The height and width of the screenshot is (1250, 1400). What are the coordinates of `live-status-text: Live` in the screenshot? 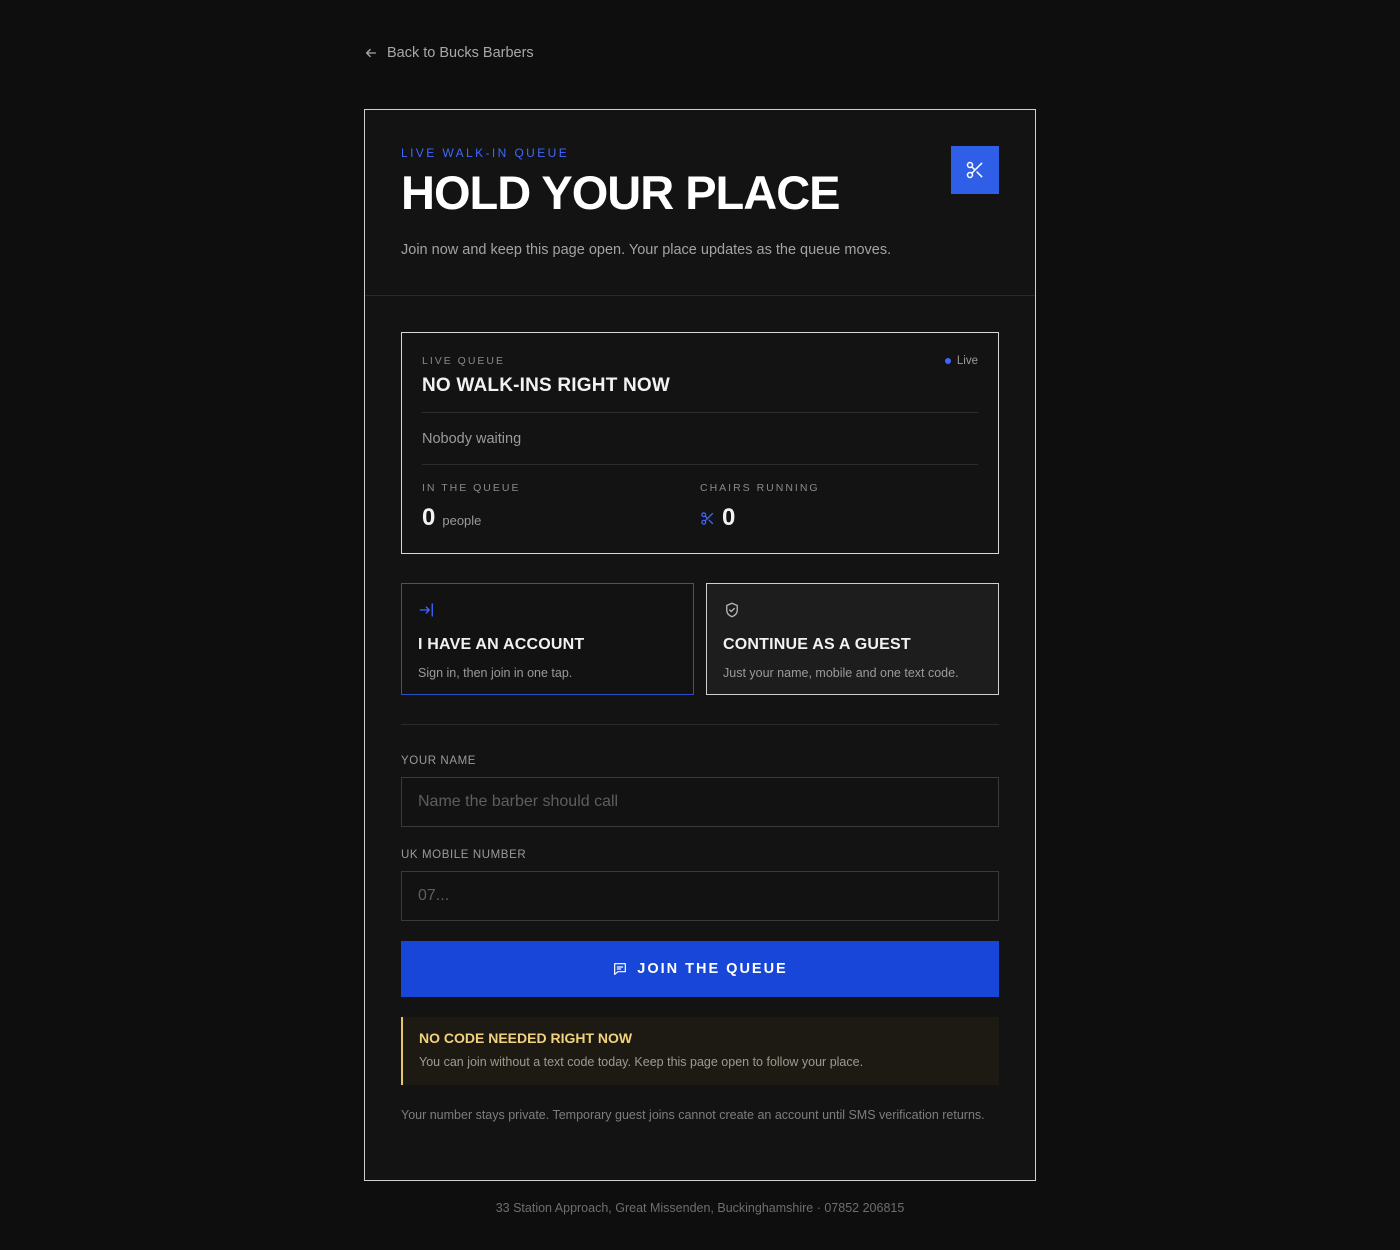 It's located at (967, 361).